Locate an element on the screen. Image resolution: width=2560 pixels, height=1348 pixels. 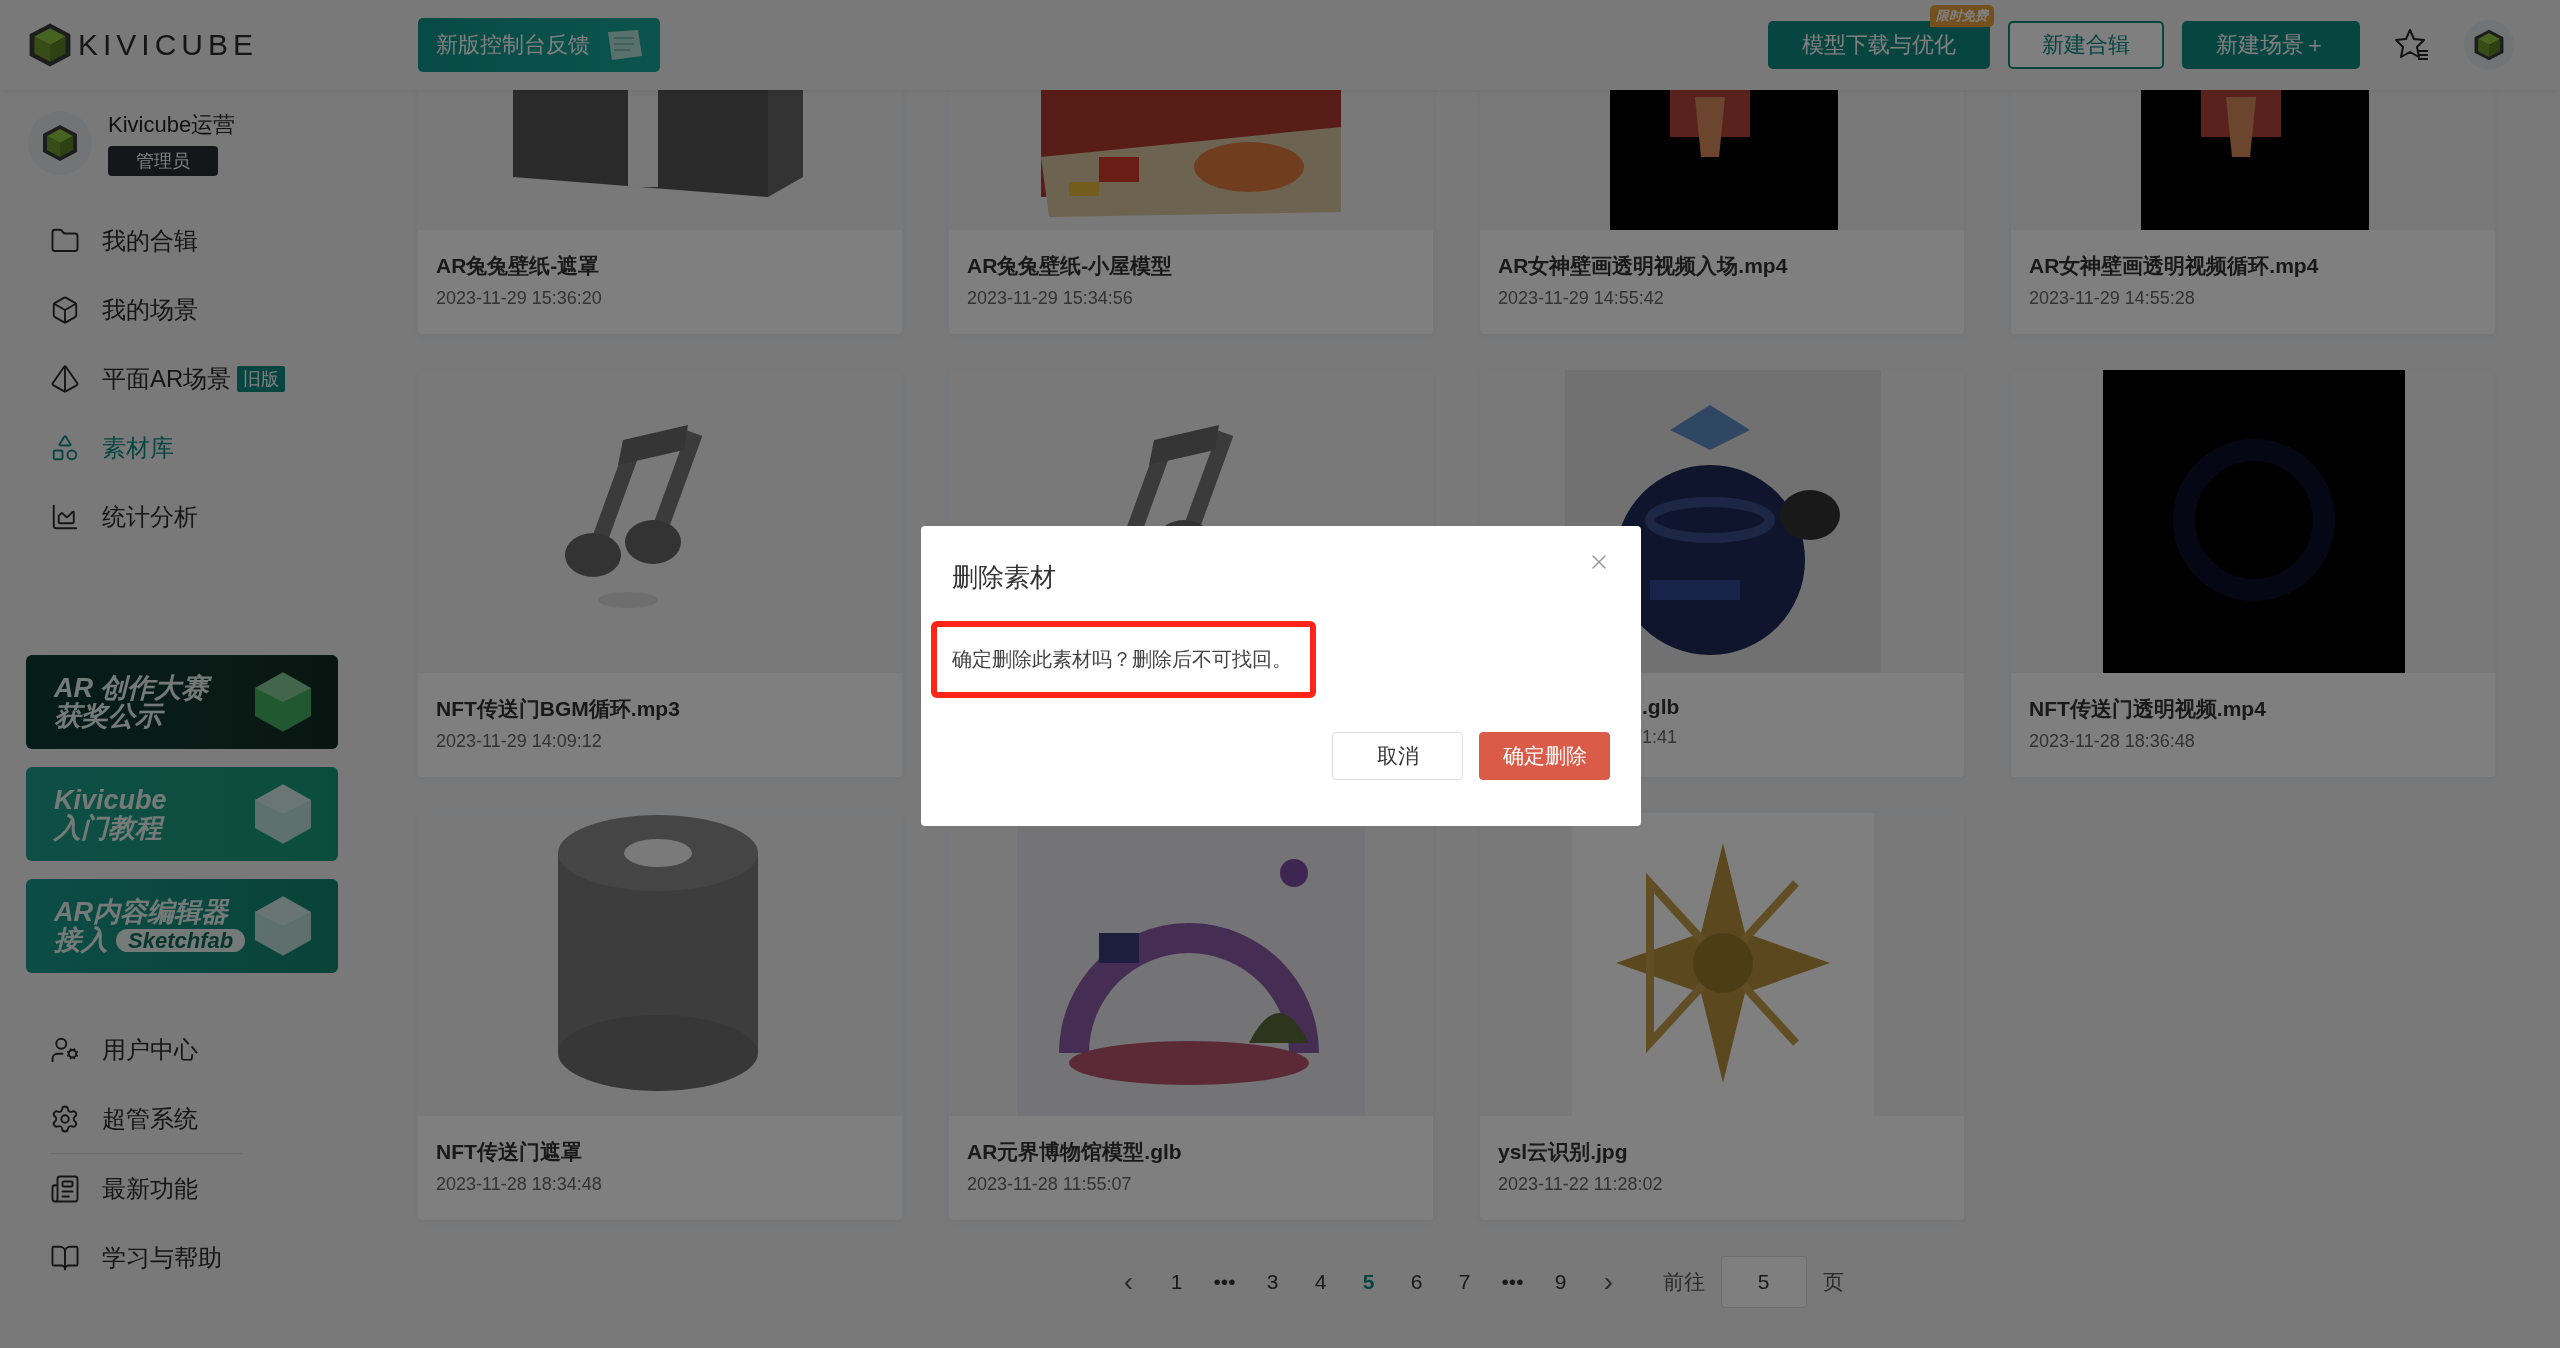
page-button: 4 is located at coordinates (1320, 1282).